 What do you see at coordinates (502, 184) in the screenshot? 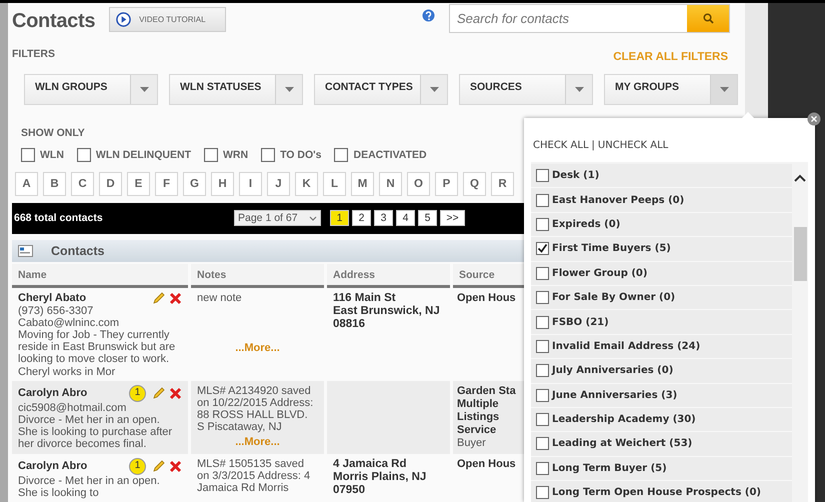
I see `letter-filter-button: R` at bounding box center [502, 184].